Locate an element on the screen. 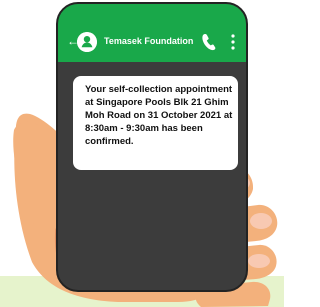  contact-name: Temasek Foundation is located at coordinates (148, 41).